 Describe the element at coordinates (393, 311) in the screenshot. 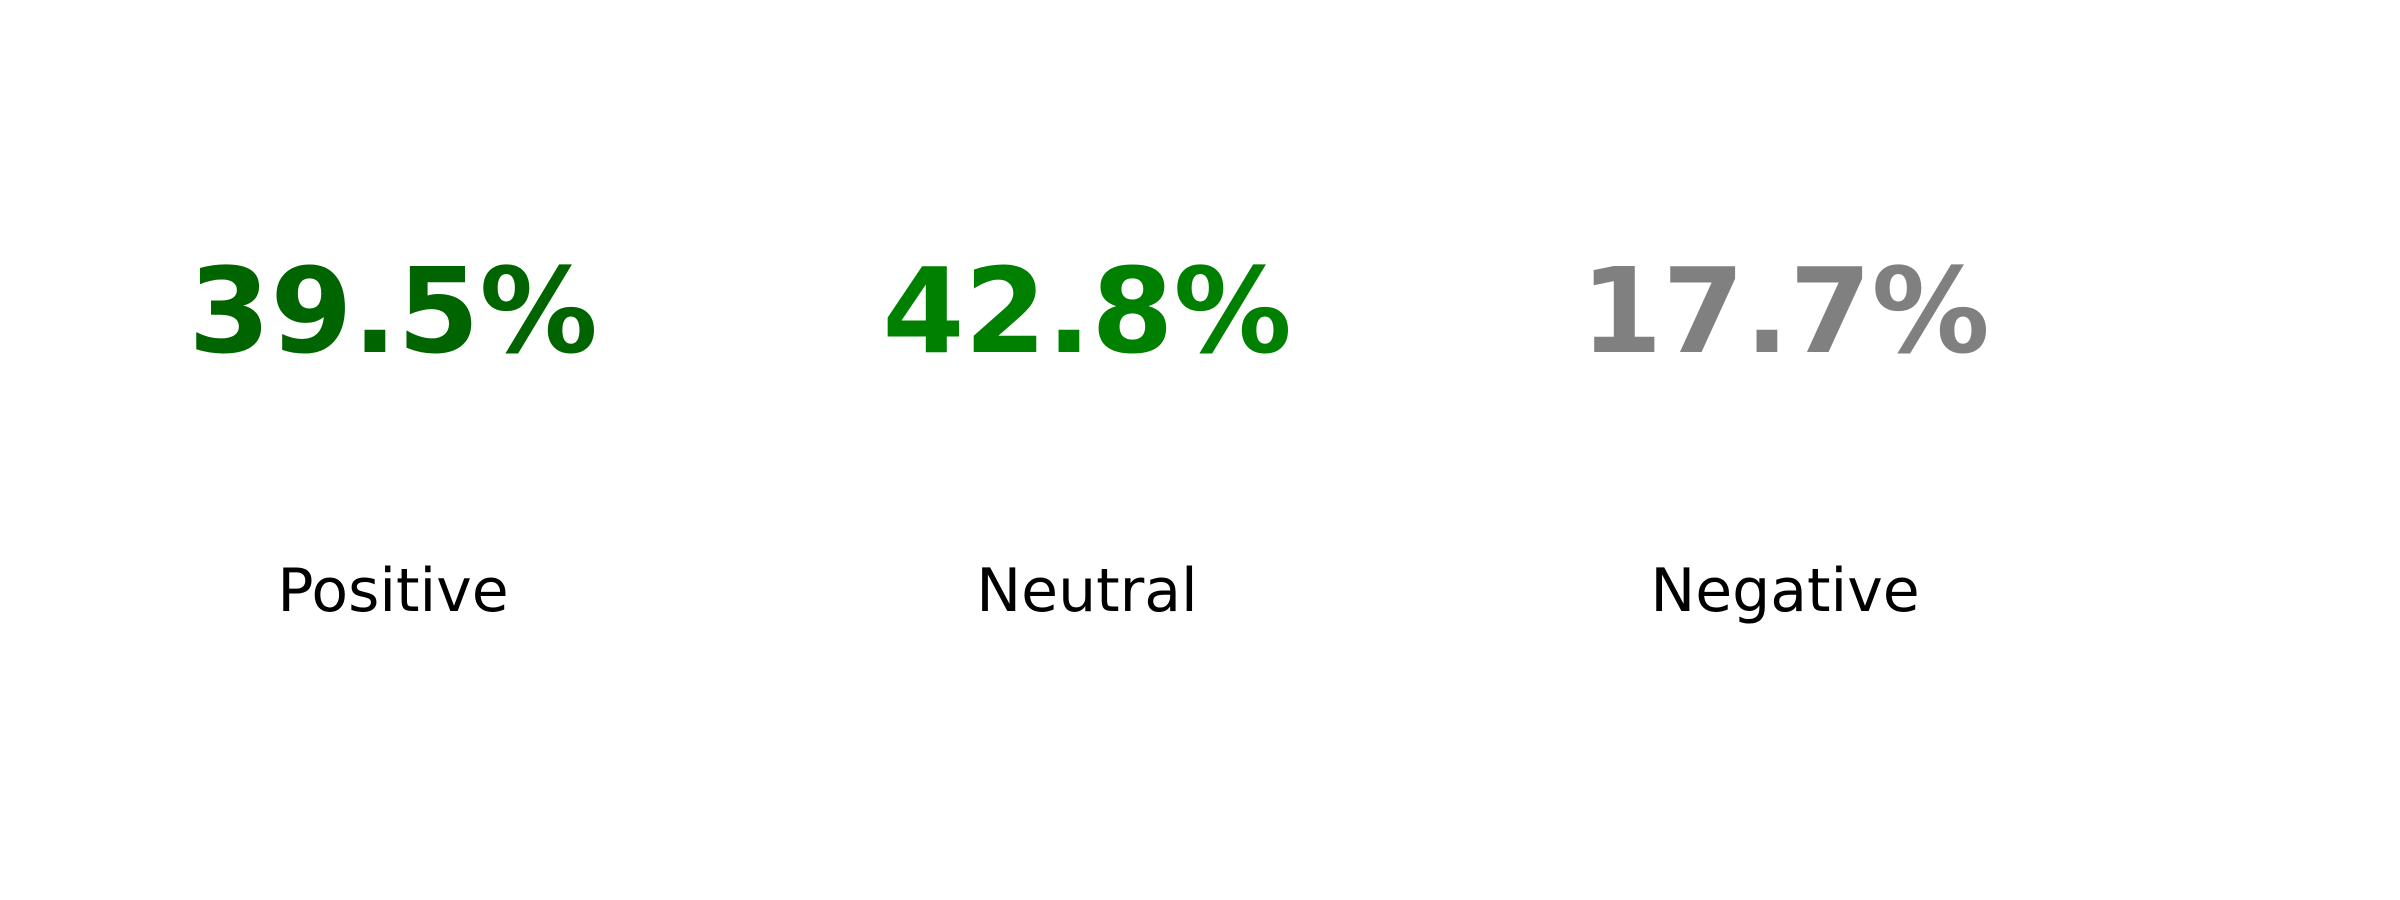

I see `stat-value-positive: 39.5%` at that location.